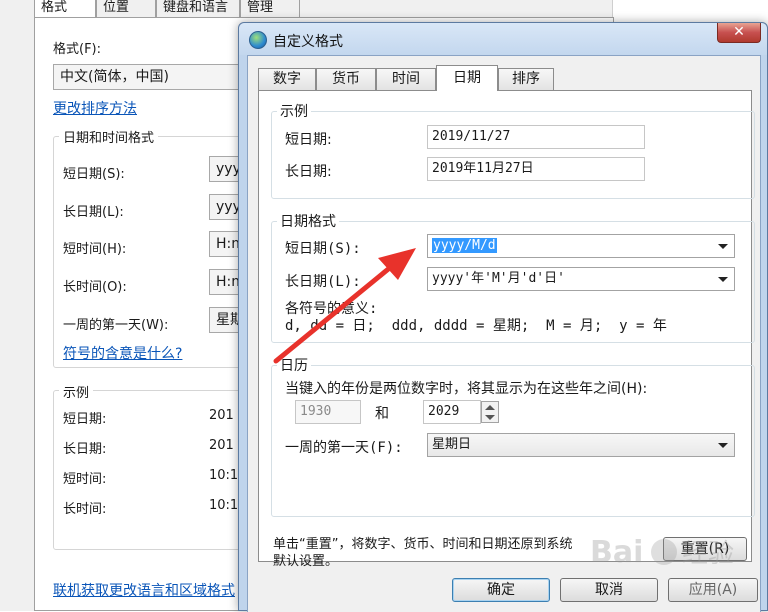 The image size is (768, 612). Describe the element at coordinates (467, 78) in the screenshot. I see `tab-date: 日期` at that location.